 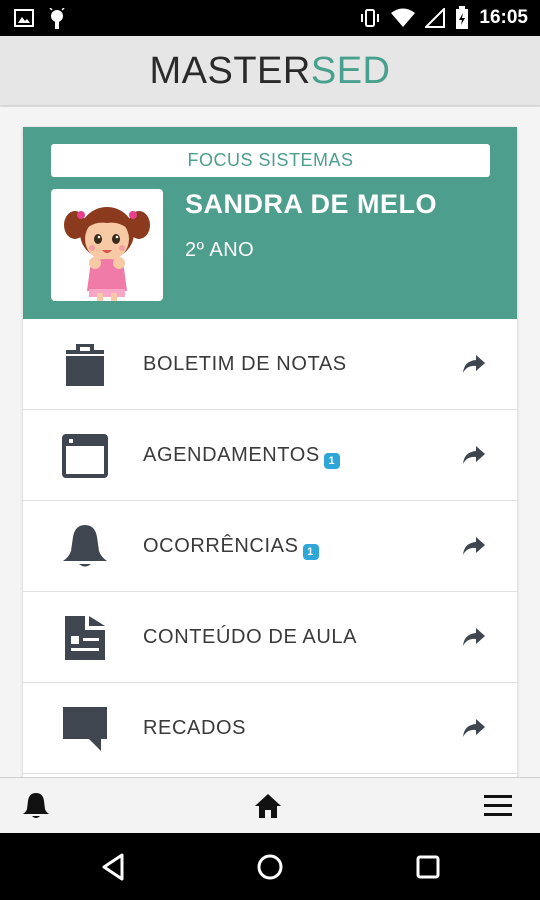 What do you see at coordinates (85, 638) in the screenshot?
I see `document-icon` at bounding box center [85, 638].